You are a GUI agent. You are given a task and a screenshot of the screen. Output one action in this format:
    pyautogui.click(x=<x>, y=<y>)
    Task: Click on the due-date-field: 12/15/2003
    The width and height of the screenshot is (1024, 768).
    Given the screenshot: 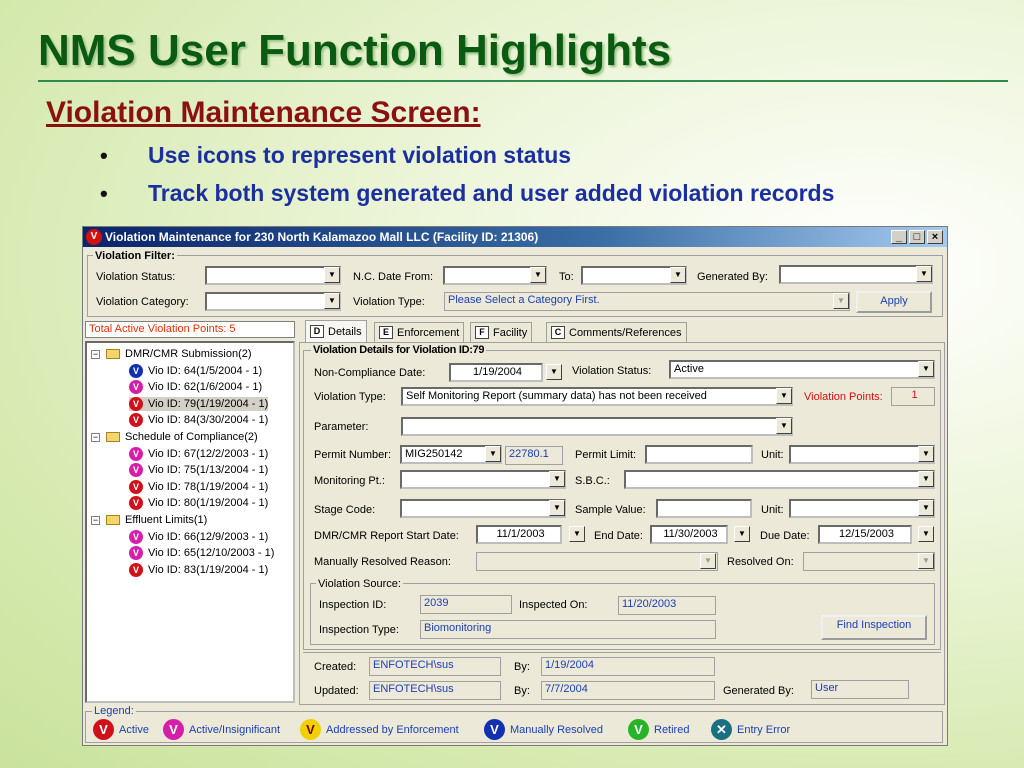 What is the action you would take?
    pyautogui.click(x=865, y=534)
    